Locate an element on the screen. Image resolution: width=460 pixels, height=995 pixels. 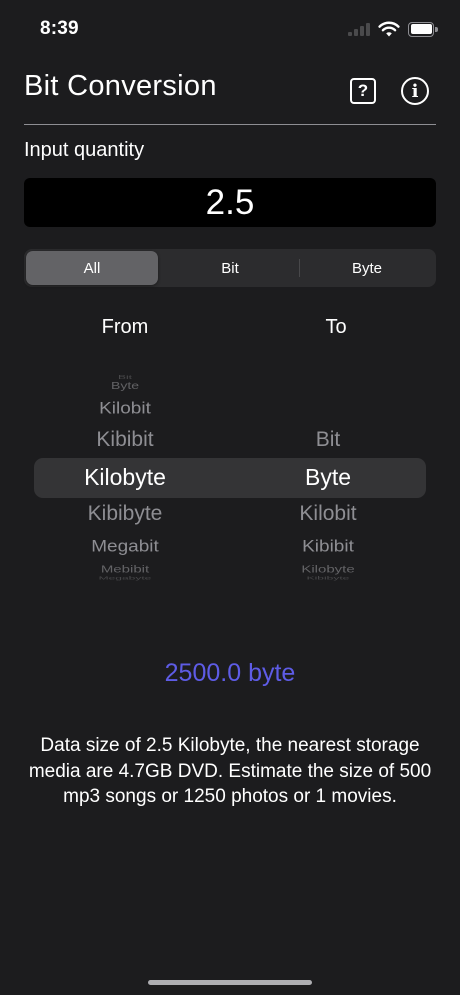
info-button: i is located at coordinates (415, 91).